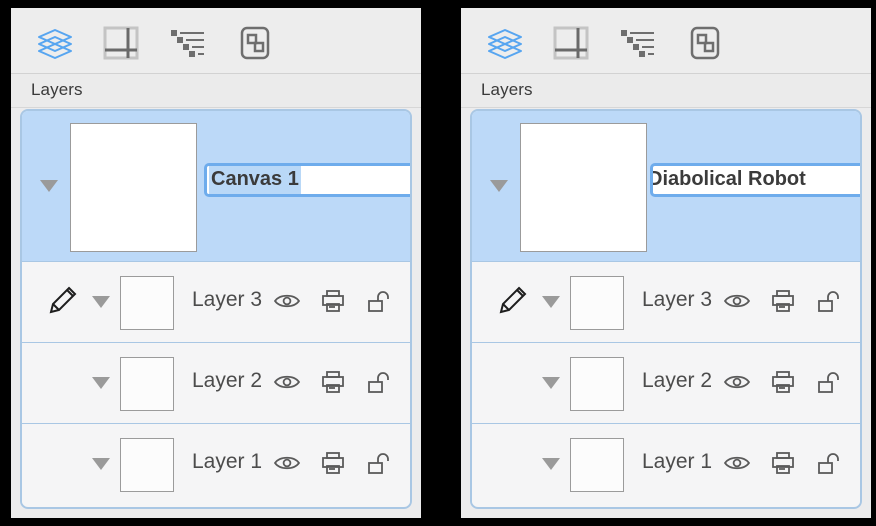  Describe the element at coordinates (728, 179) in the screenshot. I see `canvas-name-value: Diabolical Robot` at that location.